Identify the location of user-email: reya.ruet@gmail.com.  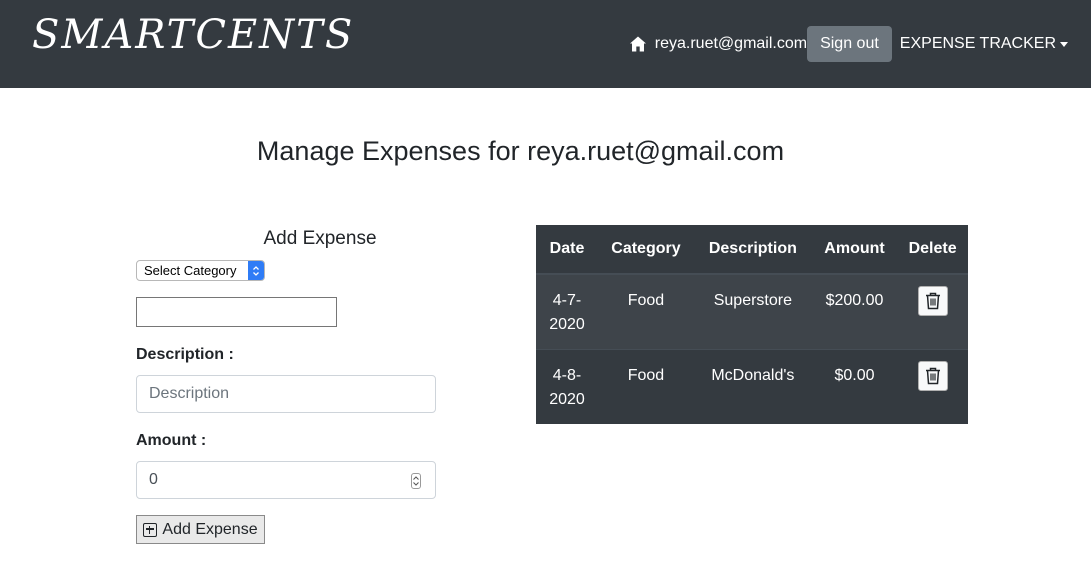
(731, 44).